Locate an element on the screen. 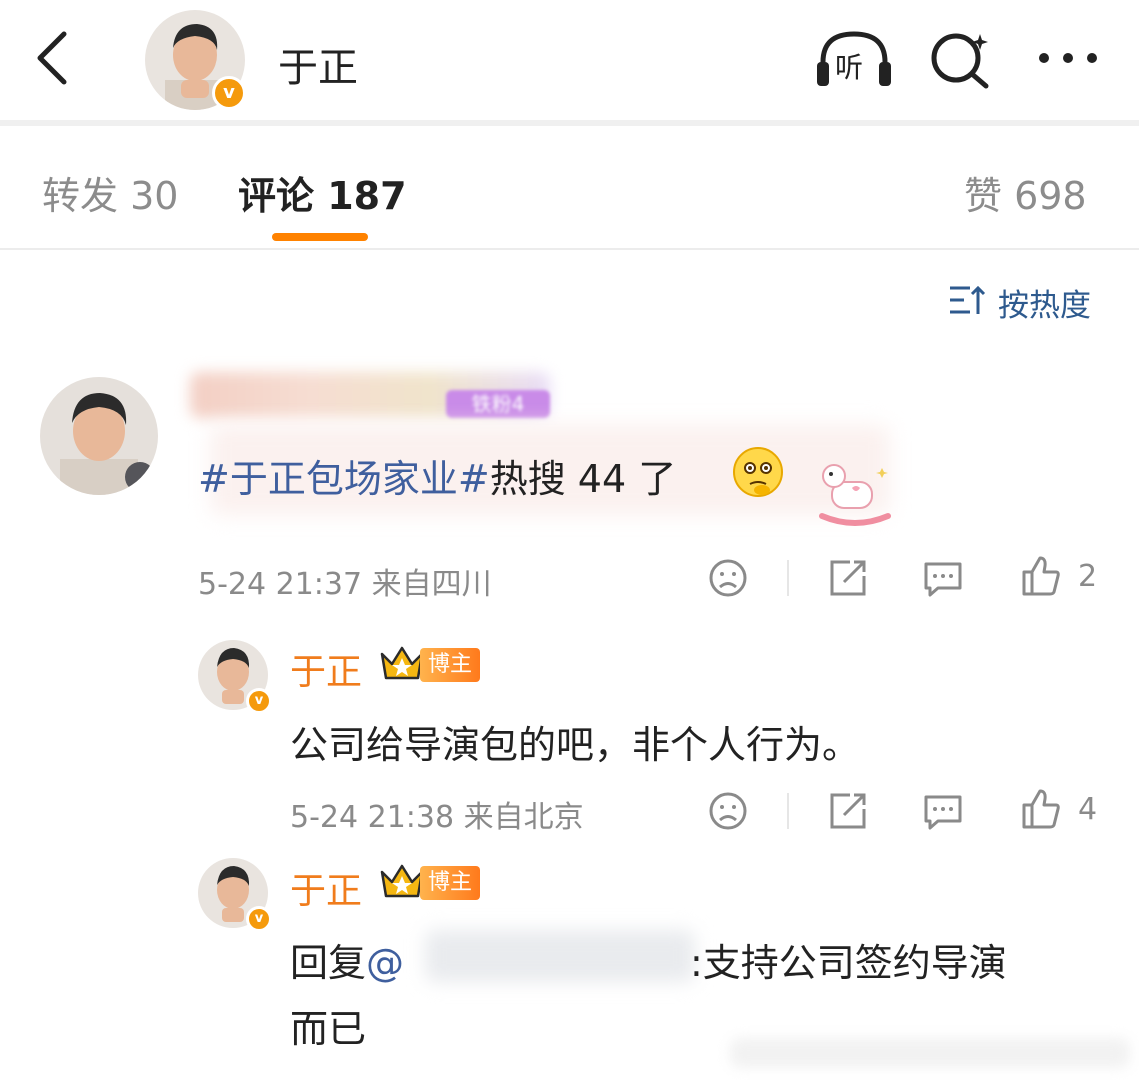  listen-button: 听 is located at coordinates (854, 59).